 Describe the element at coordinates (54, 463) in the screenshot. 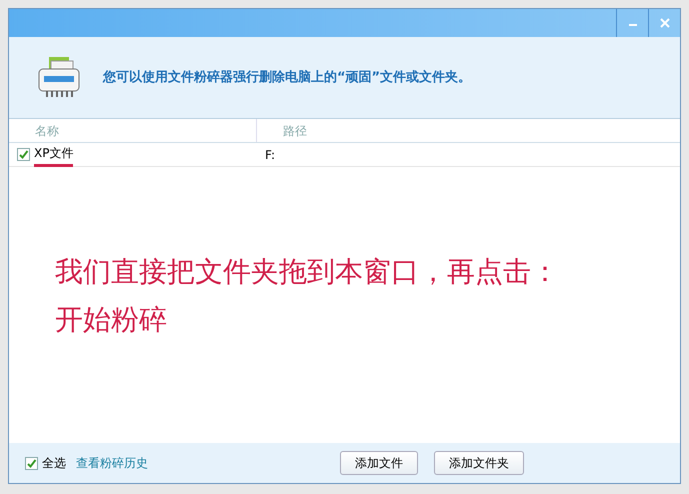

I see `select-all-label: 全选` at that location.